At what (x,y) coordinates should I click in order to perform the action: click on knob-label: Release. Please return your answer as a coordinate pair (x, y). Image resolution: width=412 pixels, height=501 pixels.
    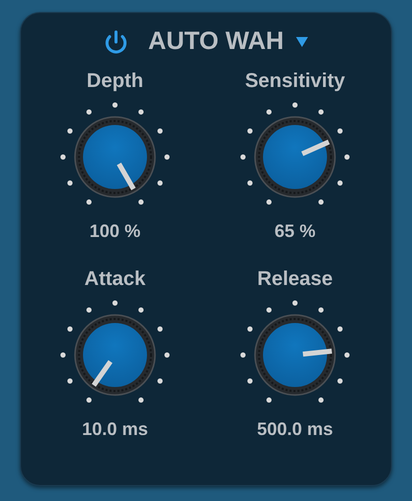
    Looking at the image, I should click on (295, 278).